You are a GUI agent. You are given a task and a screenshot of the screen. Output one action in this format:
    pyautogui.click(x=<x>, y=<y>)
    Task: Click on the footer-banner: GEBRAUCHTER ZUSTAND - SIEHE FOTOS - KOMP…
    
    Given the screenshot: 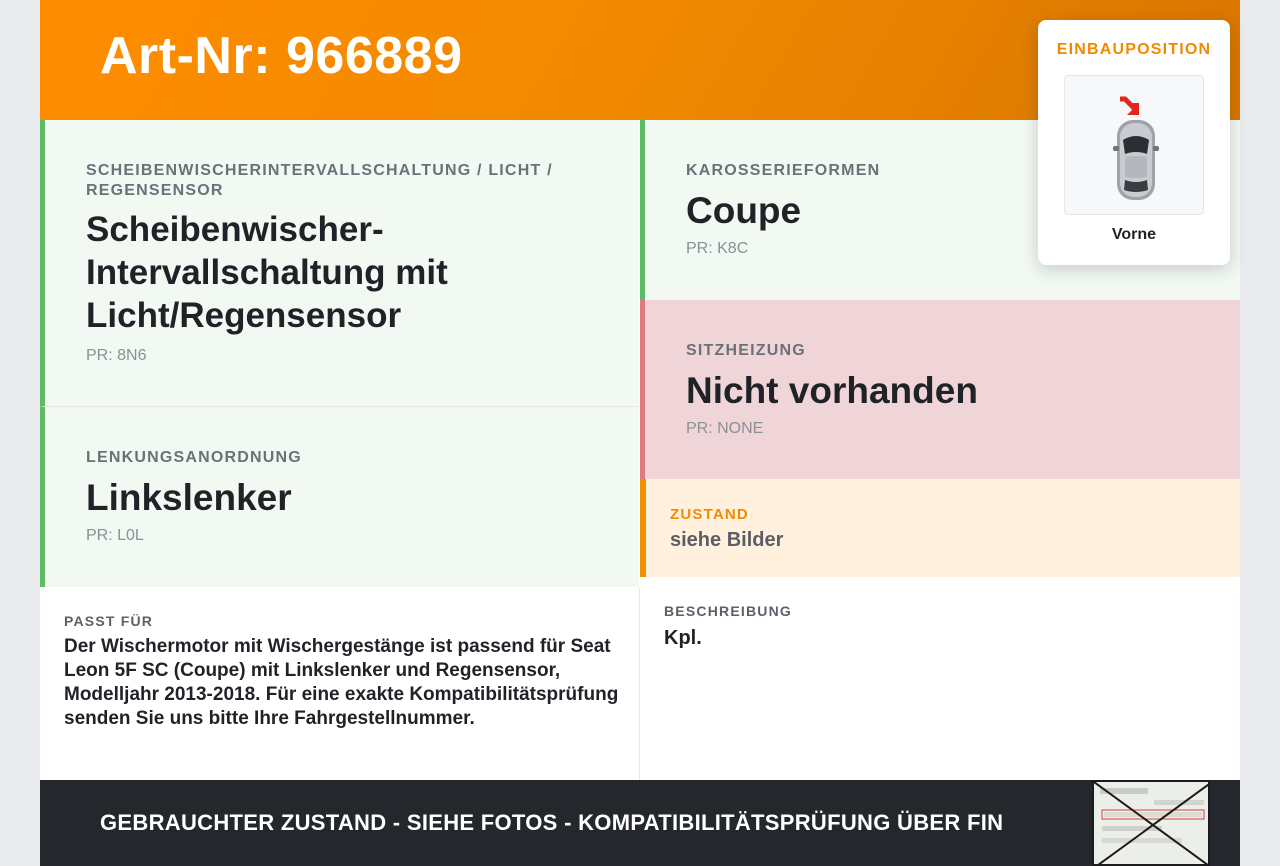 What is the action you would take?
    pyautogui.click(x=640, y=823)
    